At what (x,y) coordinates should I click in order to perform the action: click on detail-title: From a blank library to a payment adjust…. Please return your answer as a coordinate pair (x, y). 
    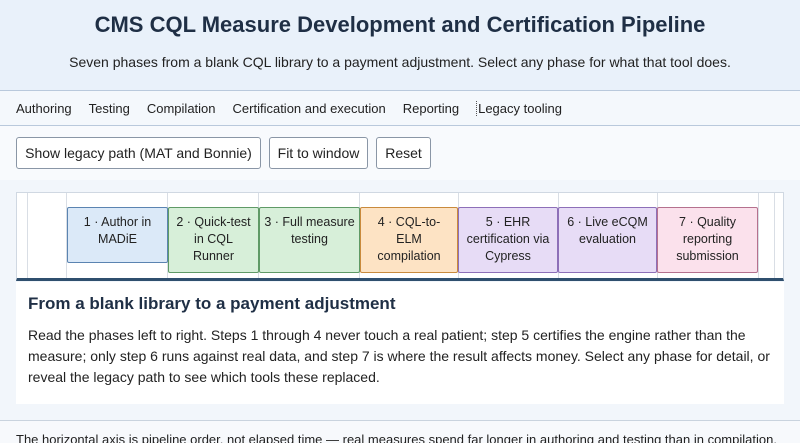
    Looking at the image, I should click on (212, 303).